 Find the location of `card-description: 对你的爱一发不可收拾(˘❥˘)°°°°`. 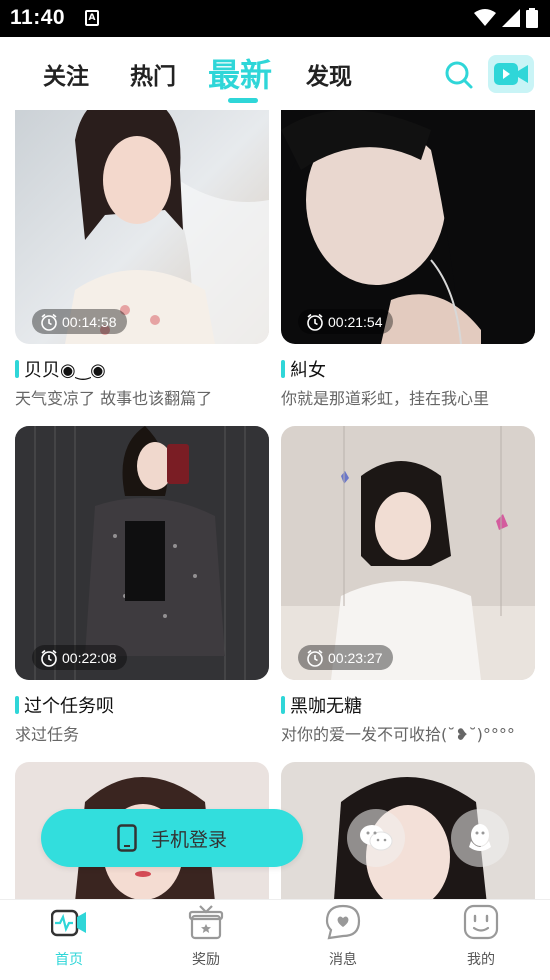

card-description: 对你的爱一发不可收拾(˘❥˘)°°°° is located at coordinates (398, 734).